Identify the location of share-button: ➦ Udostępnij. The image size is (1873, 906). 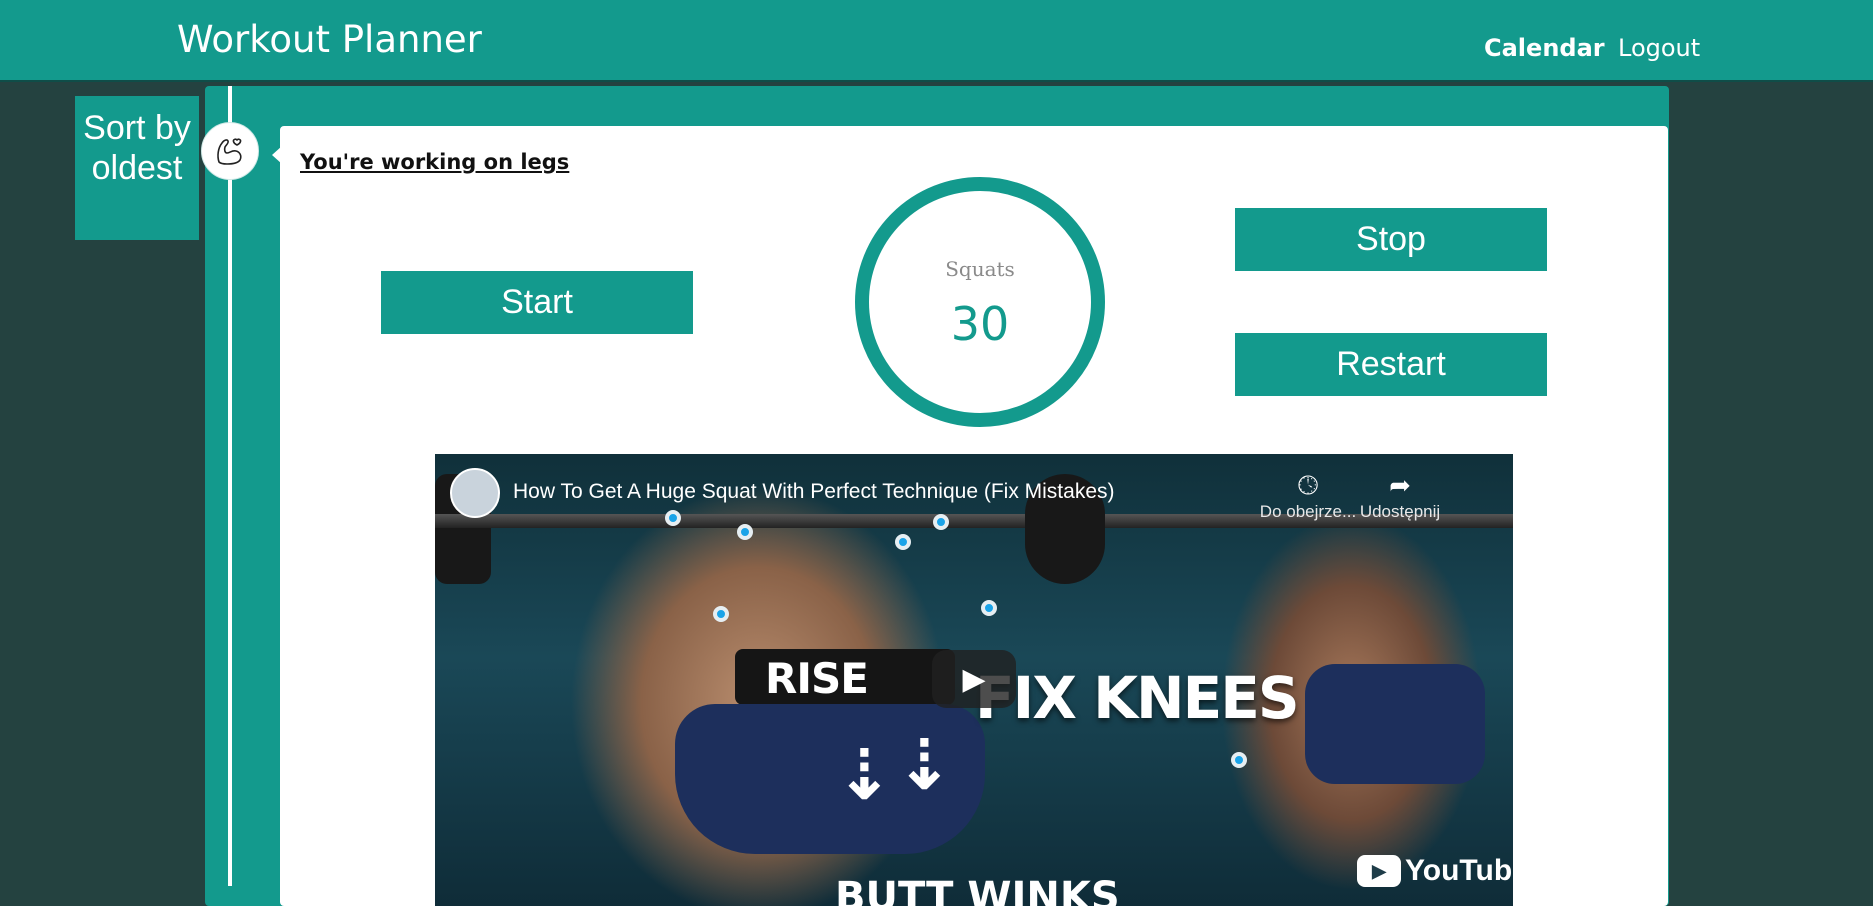
(1400, 495).